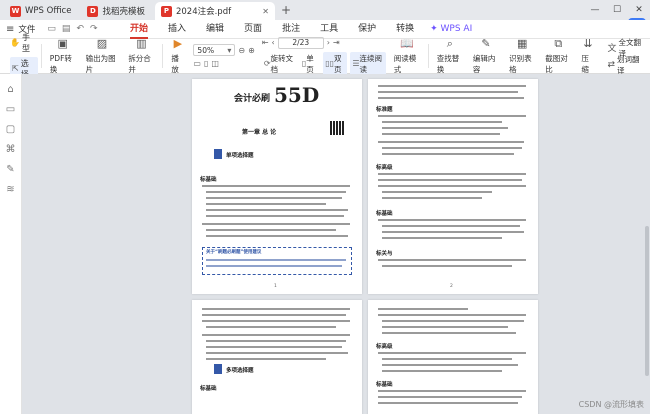 This screenshot has width=650, height=414. I want to click on minimize-icon: —, so click(595, 10).